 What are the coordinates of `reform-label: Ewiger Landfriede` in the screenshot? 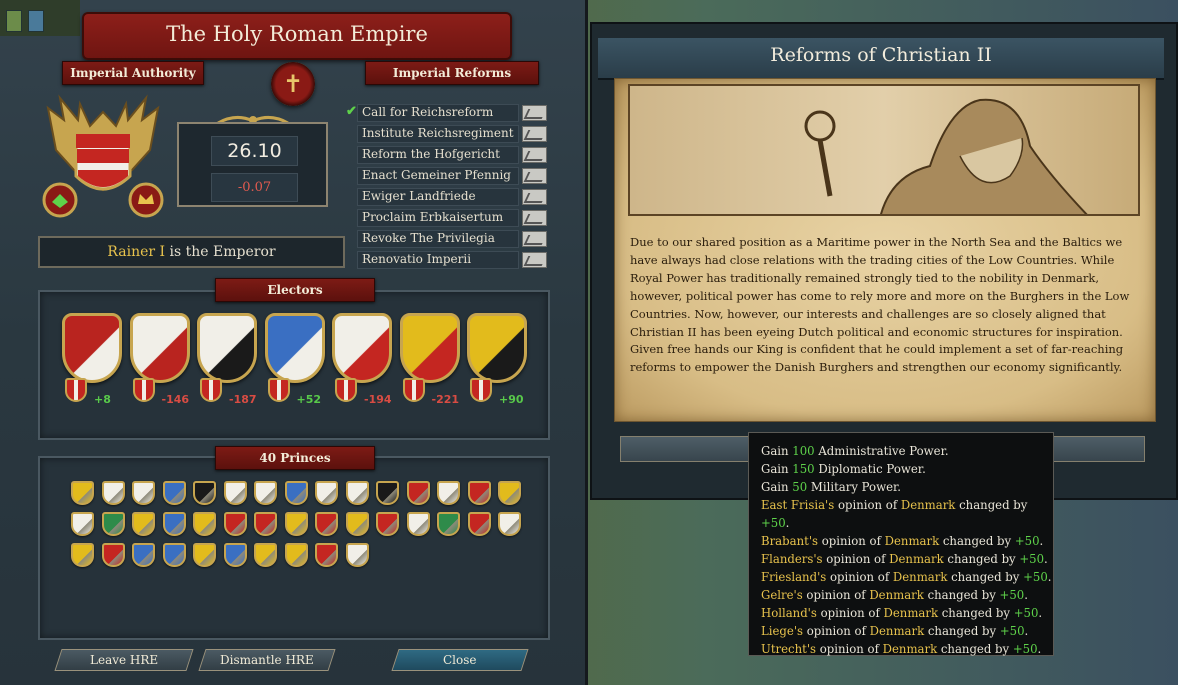 It's located at (419, 196).